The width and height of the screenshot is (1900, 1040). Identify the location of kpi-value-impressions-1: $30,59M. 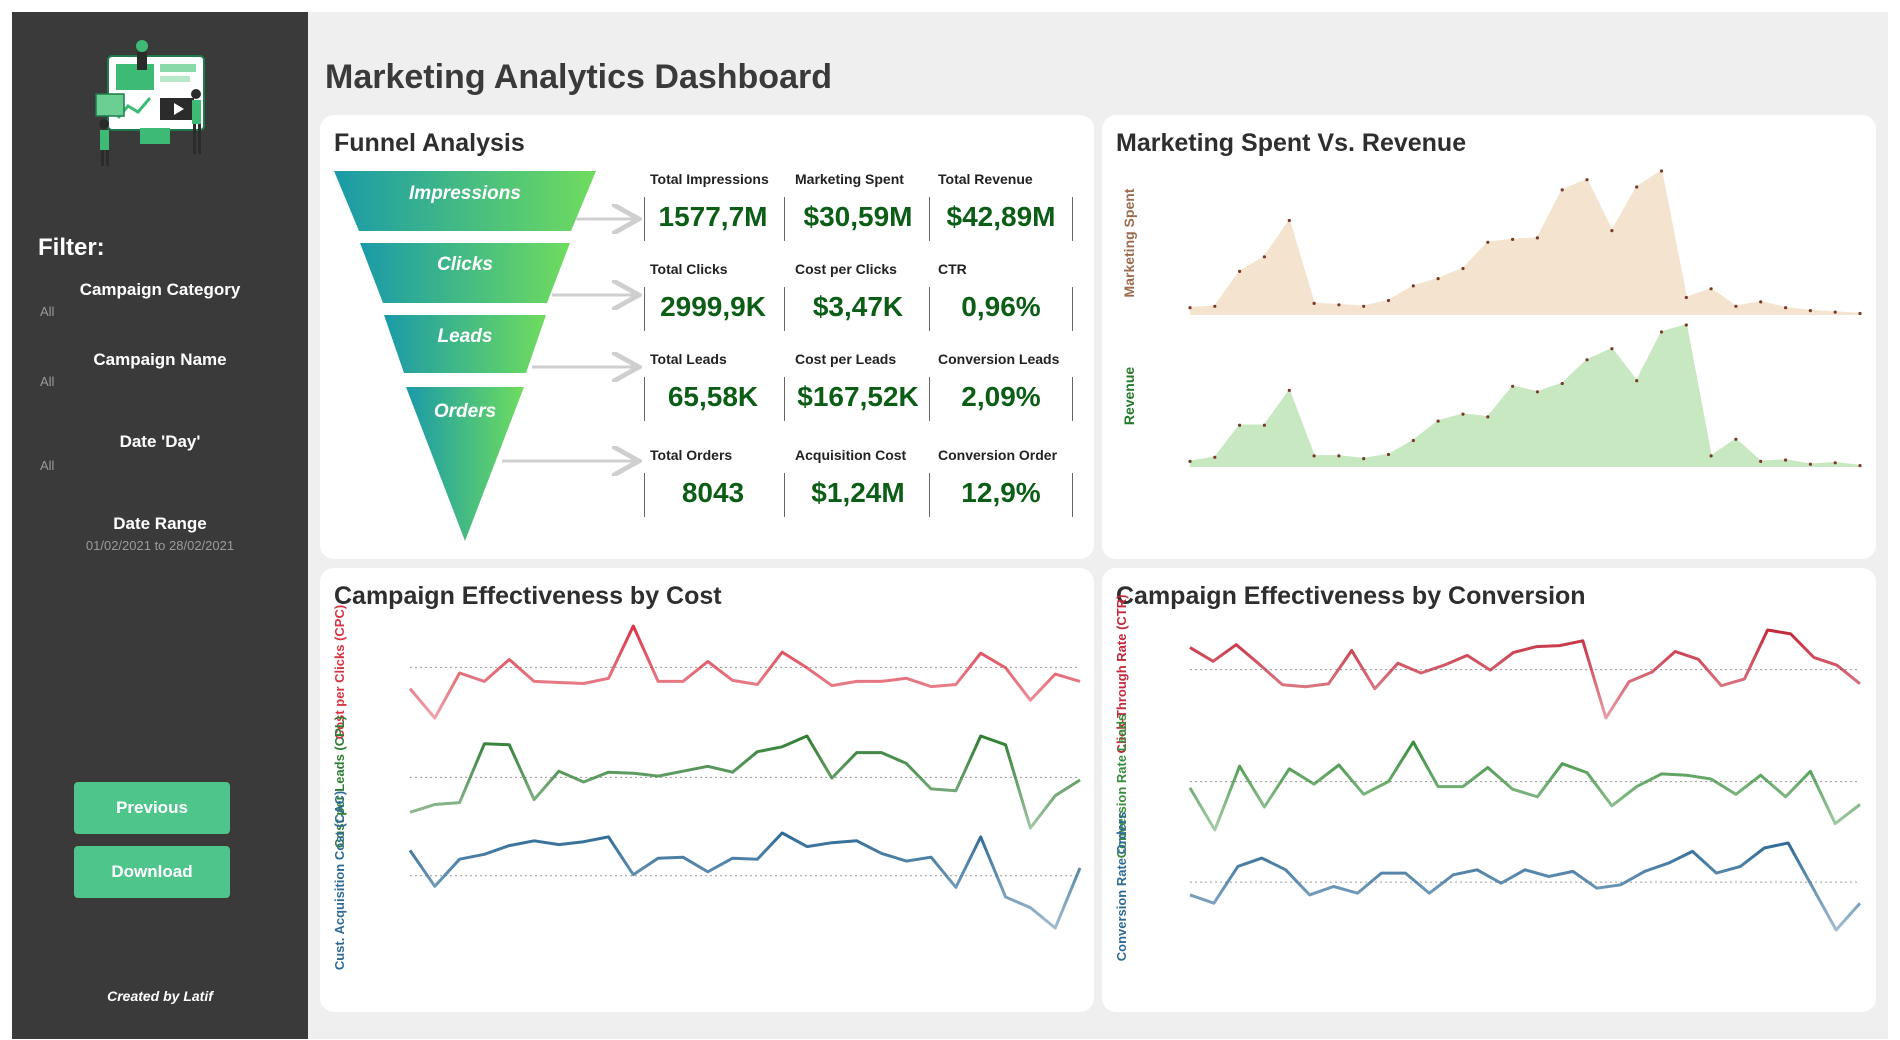
(858, 216).